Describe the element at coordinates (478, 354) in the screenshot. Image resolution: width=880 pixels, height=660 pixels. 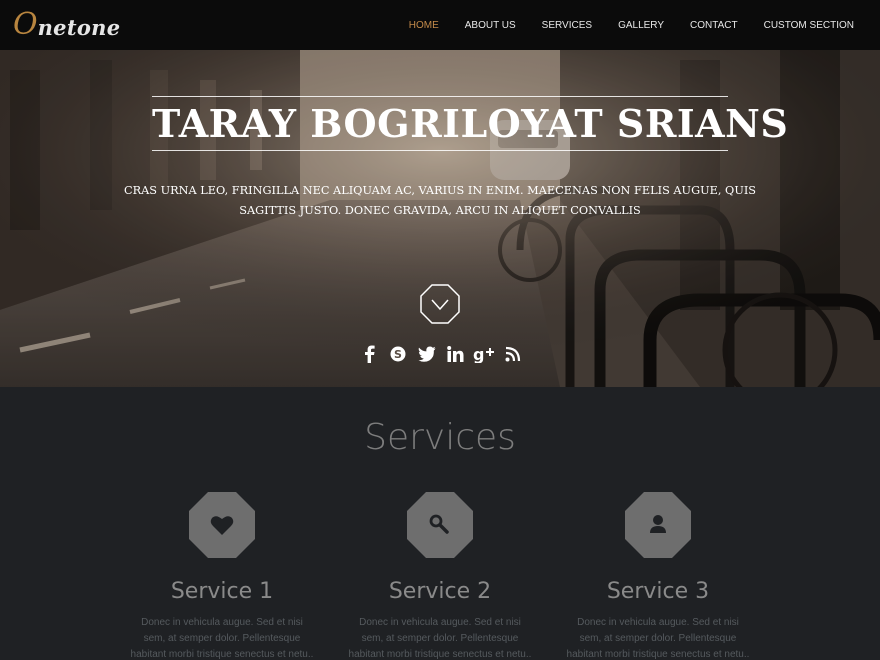
I see `svg-text: g` at that location.